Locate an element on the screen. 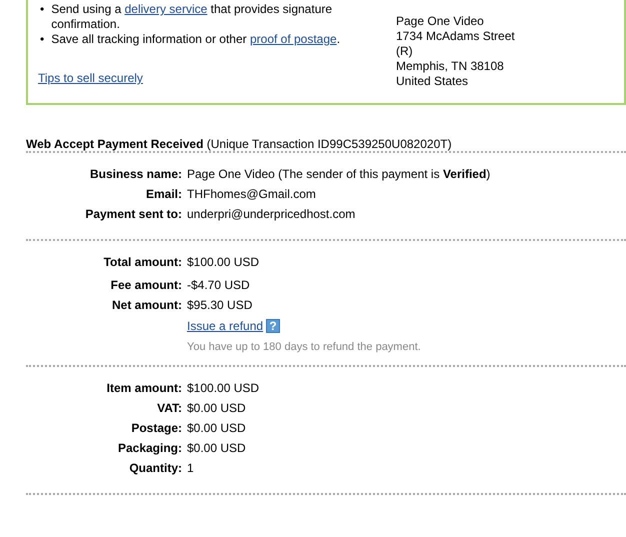 The width and height of the screenshot is (626, 537). address-line: (R) is located at coordinates (404, 51).